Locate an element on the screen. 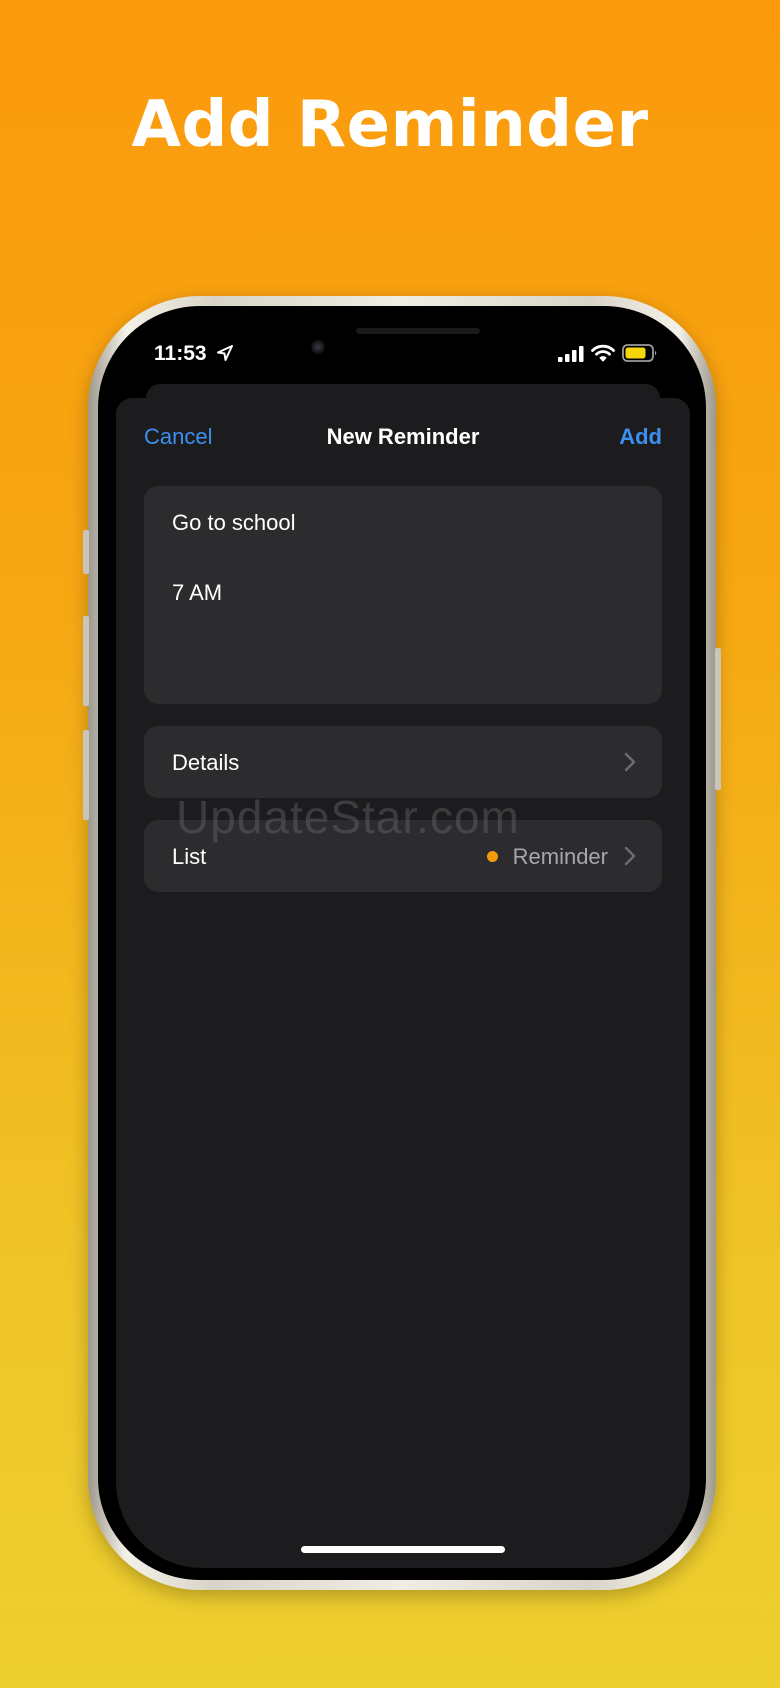  status-time: 11:53 is located at coordinates (180, 353).